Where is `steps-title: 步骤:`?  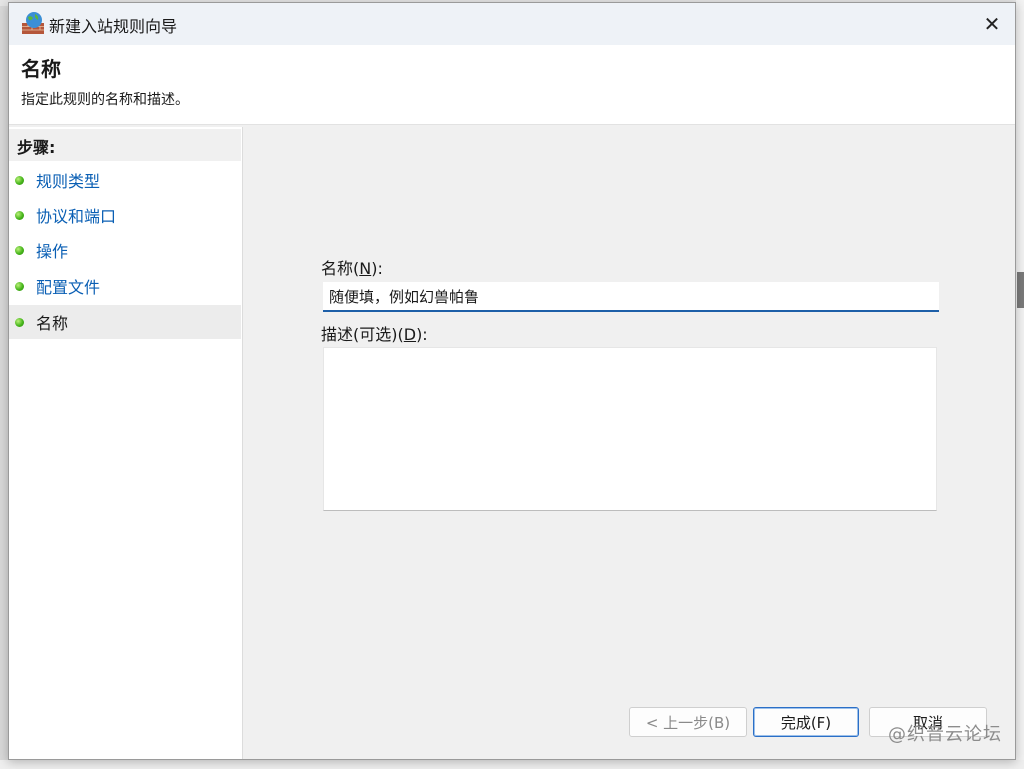
steps-title: 步骤: is located at coordinates (125, 145).